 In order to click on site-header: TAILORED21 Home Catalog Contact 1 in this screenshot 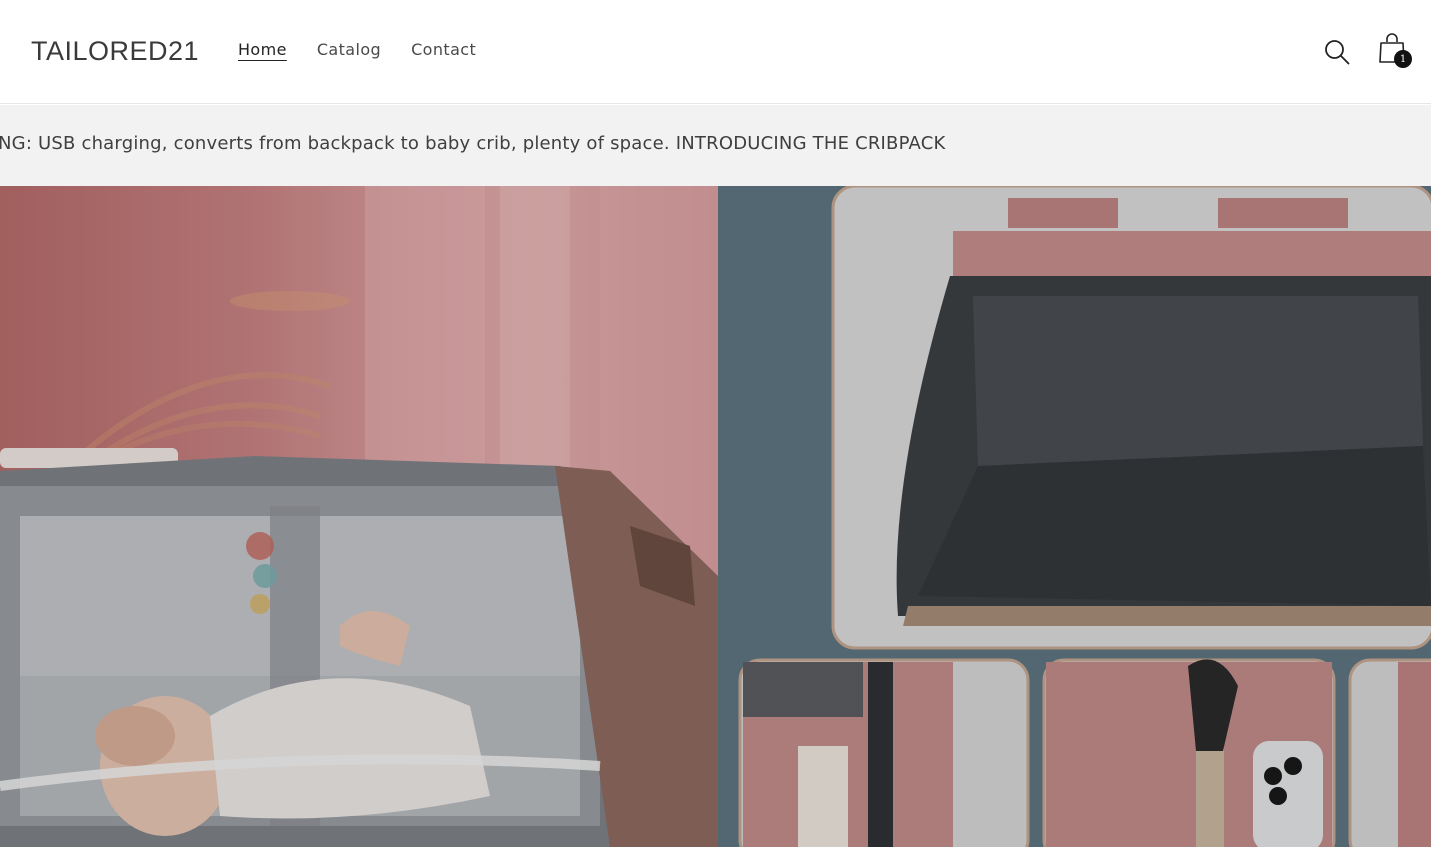, I will do `click(715, 52)`.